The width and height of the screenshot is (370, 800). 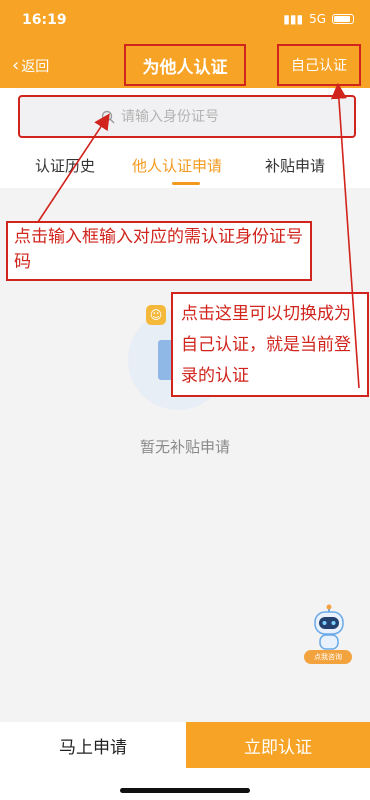 I want to click on apply-now-button: 马上申请, so click(x=93, y=745).